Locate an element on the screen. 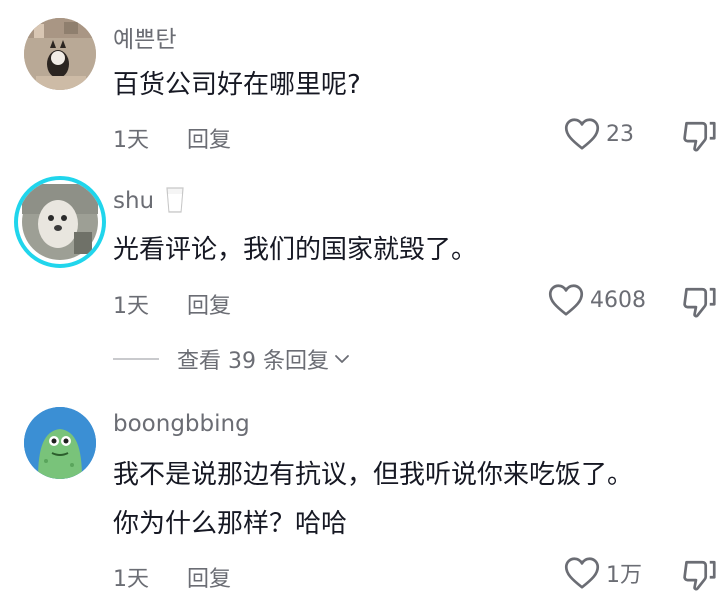 This screenshot has height=607, width=719. avatar-photo is located at coordinates (60, 443).